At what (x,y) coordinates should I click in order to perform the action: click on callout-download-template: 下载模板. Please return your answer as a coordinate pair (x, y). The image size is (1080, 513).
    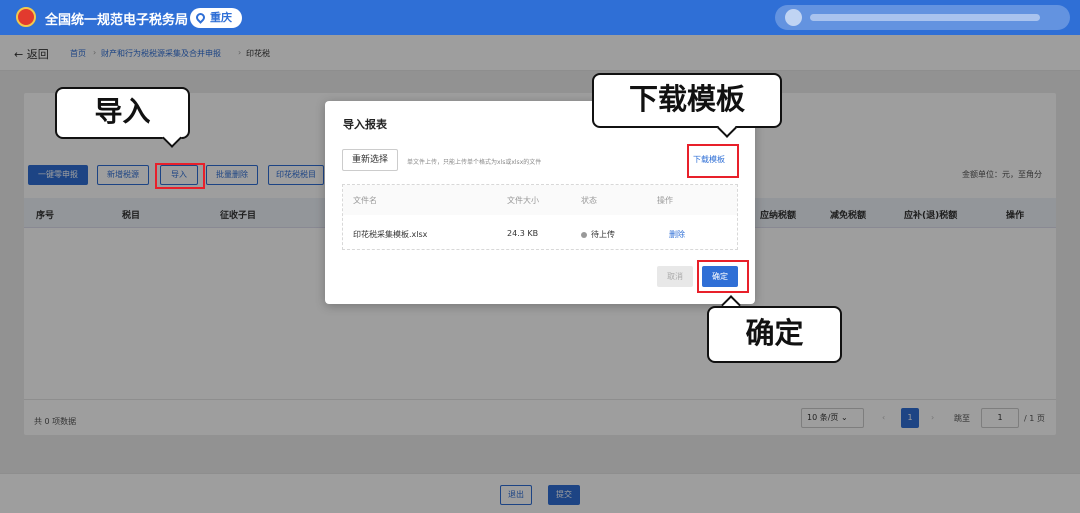
    Looking at the image, I should click on (687, 100).